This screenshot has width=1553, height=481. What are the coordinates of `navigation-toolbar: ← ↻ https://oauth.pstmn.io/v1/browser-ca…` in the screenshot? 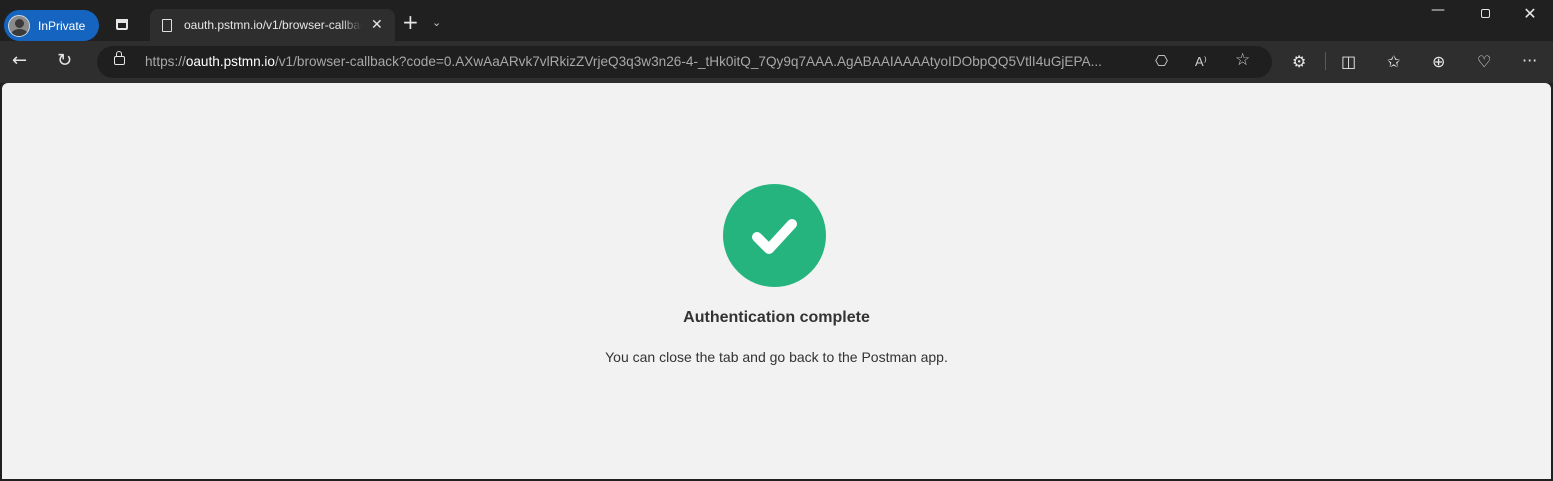 It's located at (776, 62).